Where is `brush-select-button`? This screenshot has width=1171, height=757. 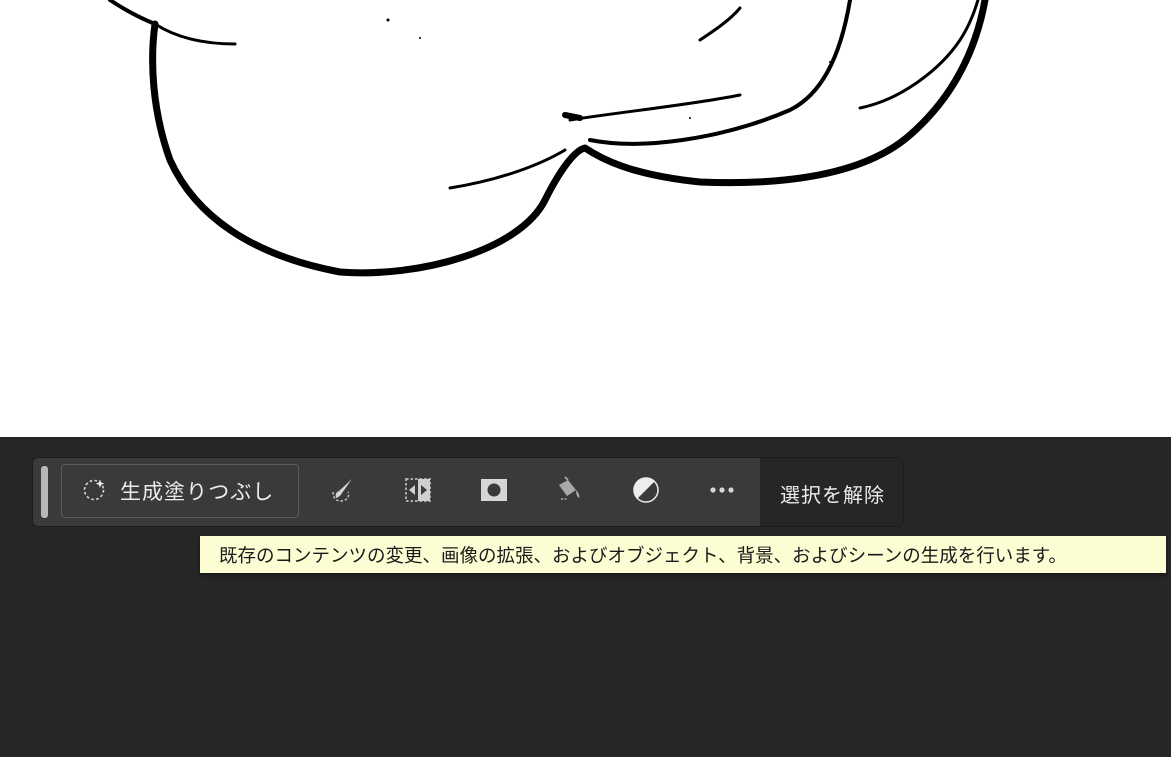 brush-select-button is located at coordinates (342, 492).